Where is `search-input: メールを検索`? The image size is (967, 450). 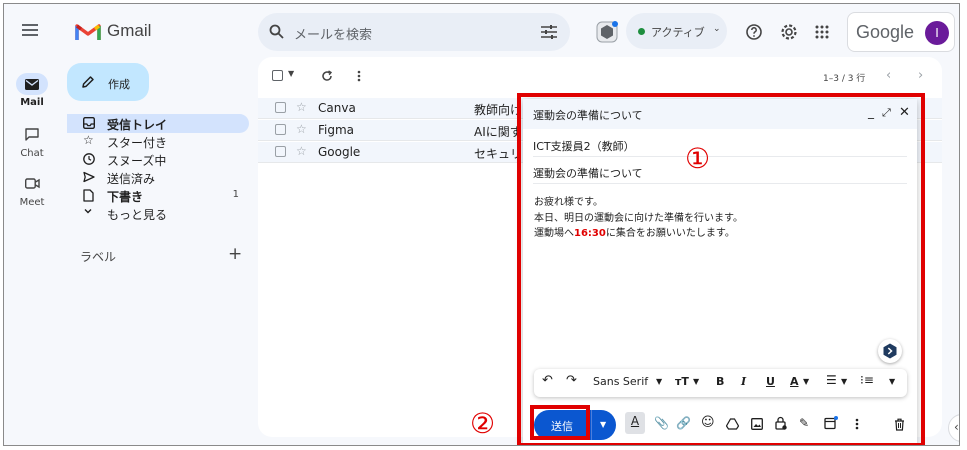 search-input: メールを検索 is located at coordinates (333, 33).